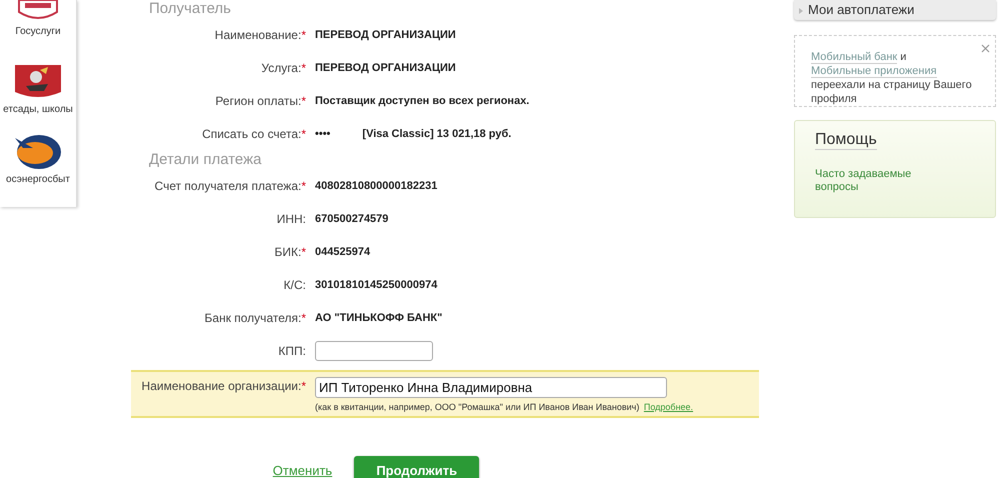 The image size is (1000, 478). What do you see at coordinates (376, 284) in the screenshot?
I see `field-value: 30101810145250000974` at bounding box center [376, 284].